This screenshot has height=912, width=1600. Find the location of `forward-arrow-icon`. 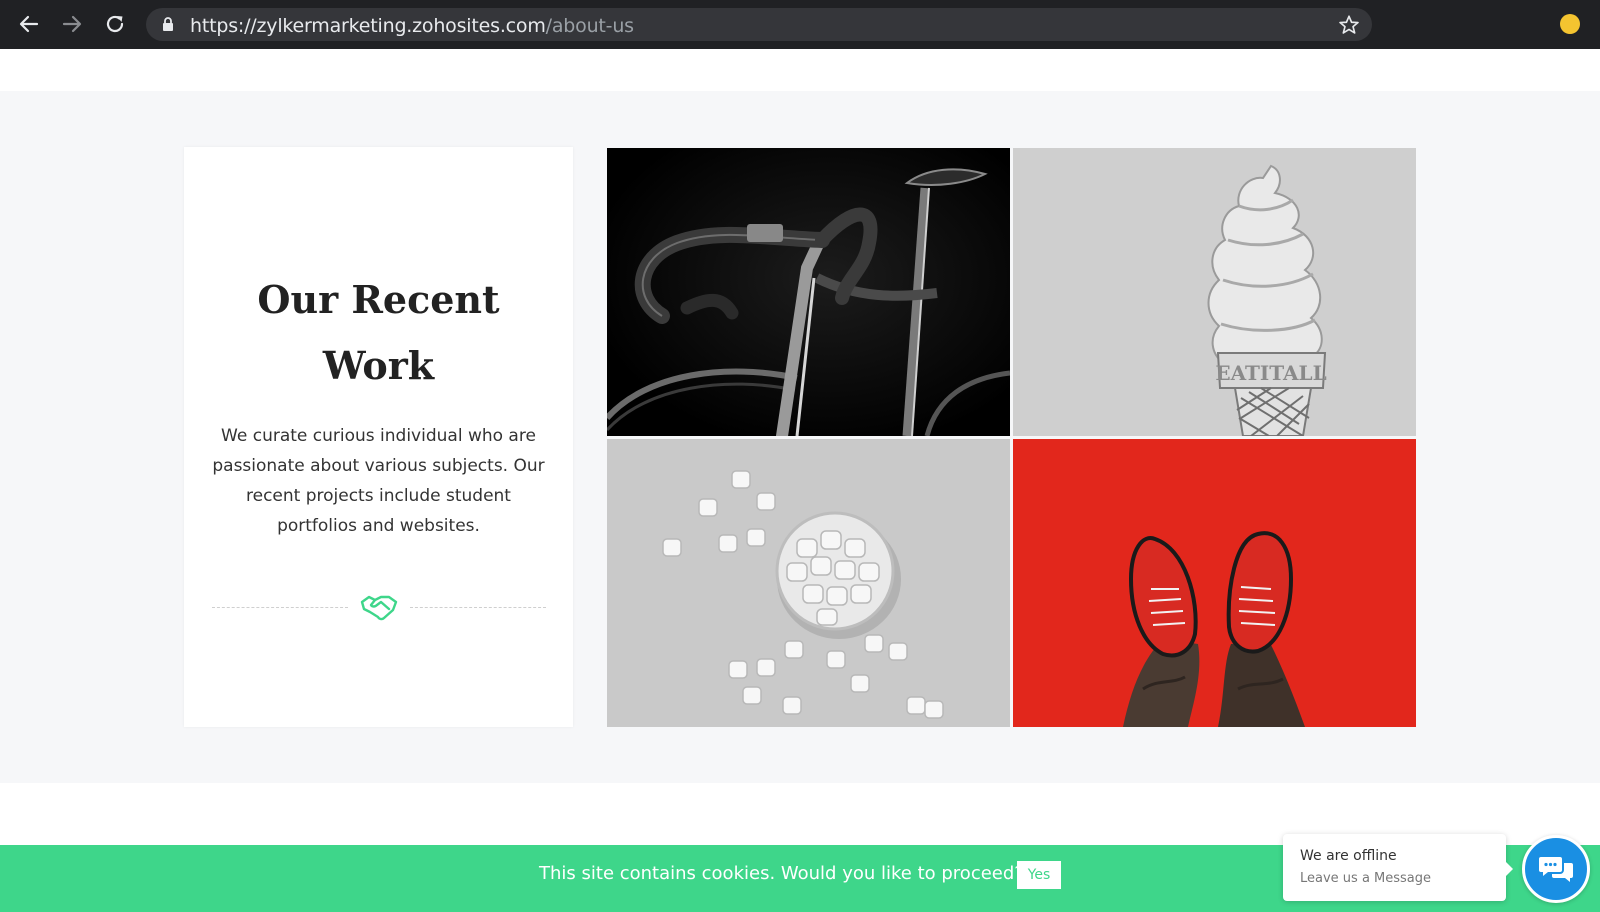

forward-arrow-icon is located at coordinates (72, 24).